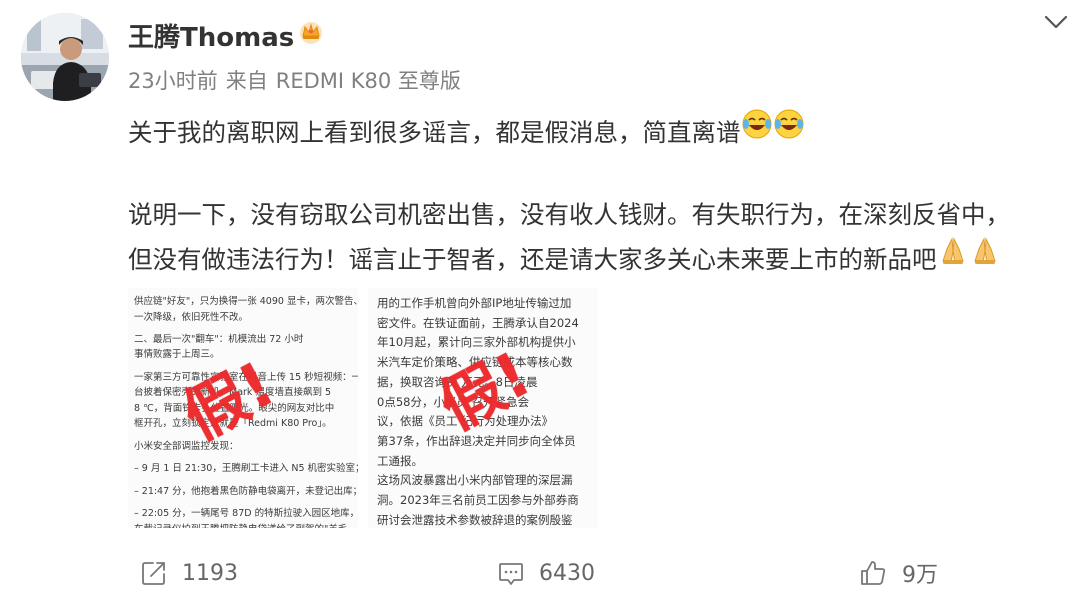 The height and width of the screenshot is (603, 1080). What do you see at coordinates (368, 81) in the screenshot?
I see `source-device: REDMI K80 至尊版` at bounding box center [368, 81].